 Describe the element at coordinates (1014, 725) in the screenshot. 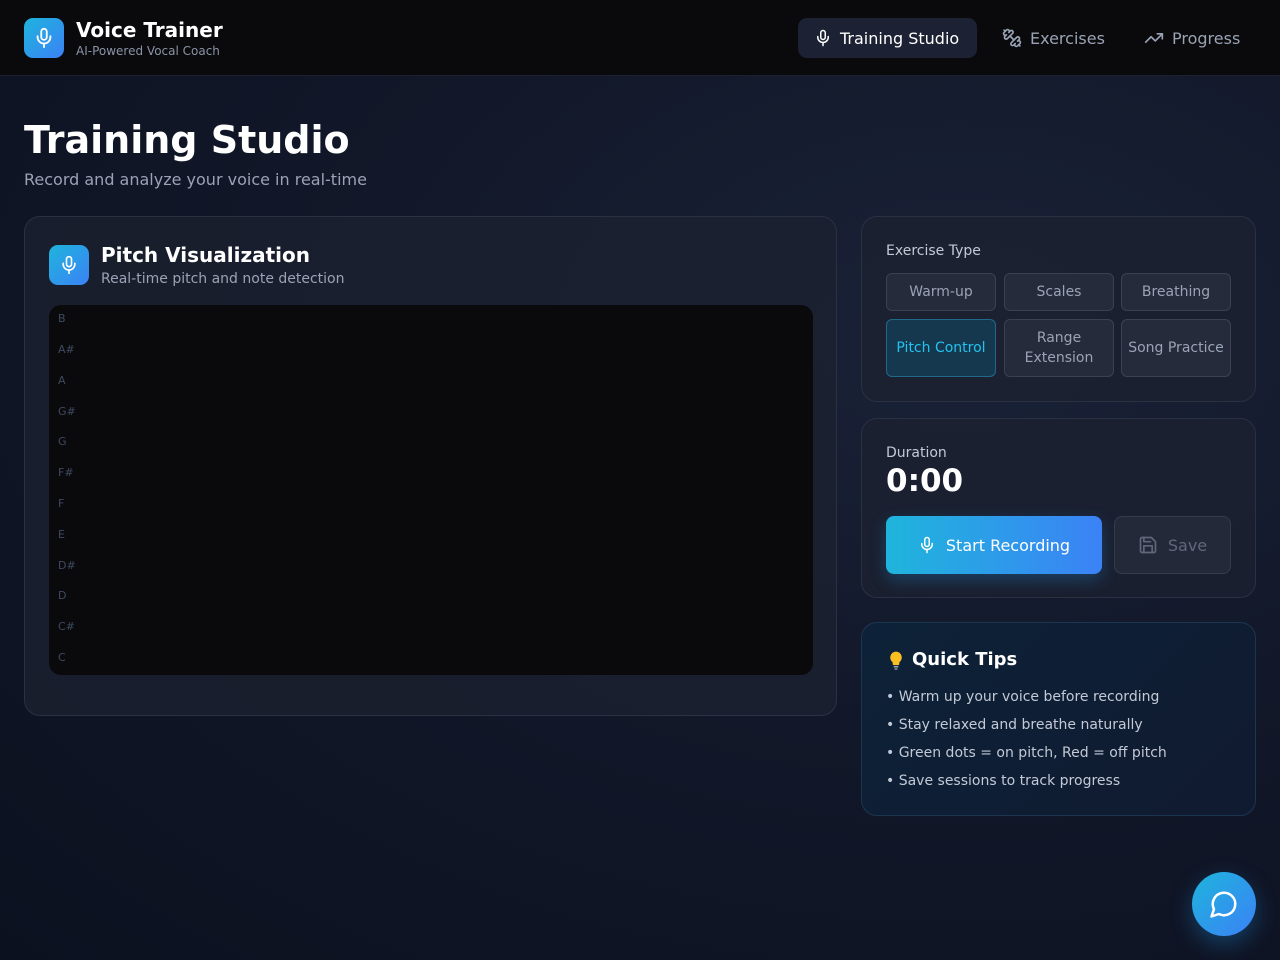

I see `tip-item: • Stay relaxed and breathe naturally` at that location.